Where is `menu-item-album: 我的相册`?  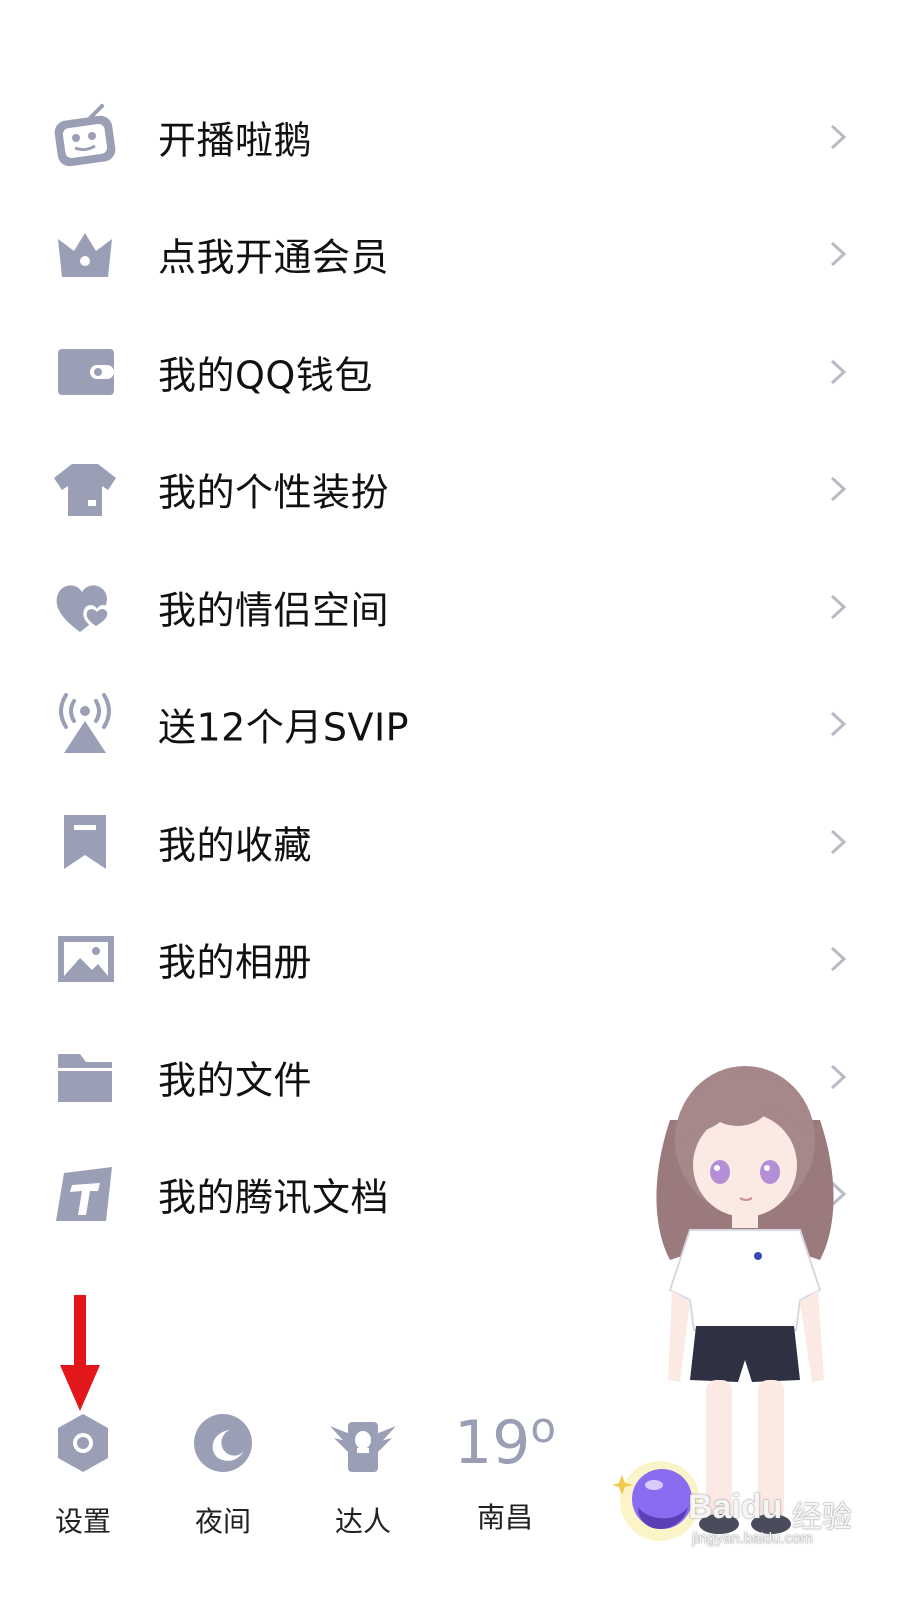
menu-item-album: 我的相册 is located at coordinates (459, 960).